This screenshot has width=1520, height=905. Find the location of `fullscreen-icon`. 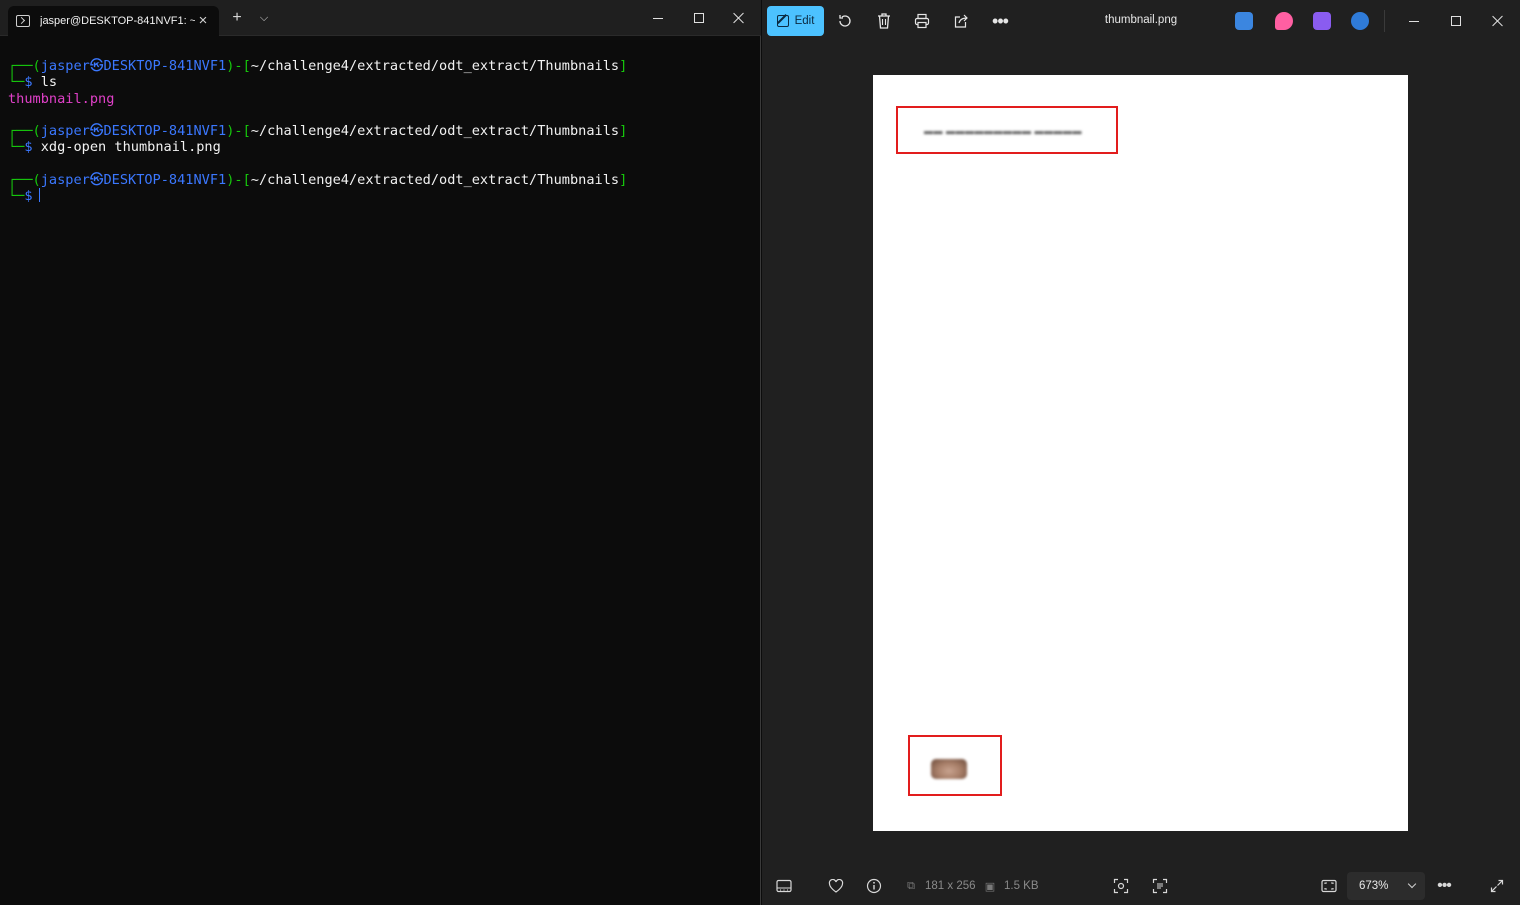

fullscreen-icon is located at coordinates (1497, 886).